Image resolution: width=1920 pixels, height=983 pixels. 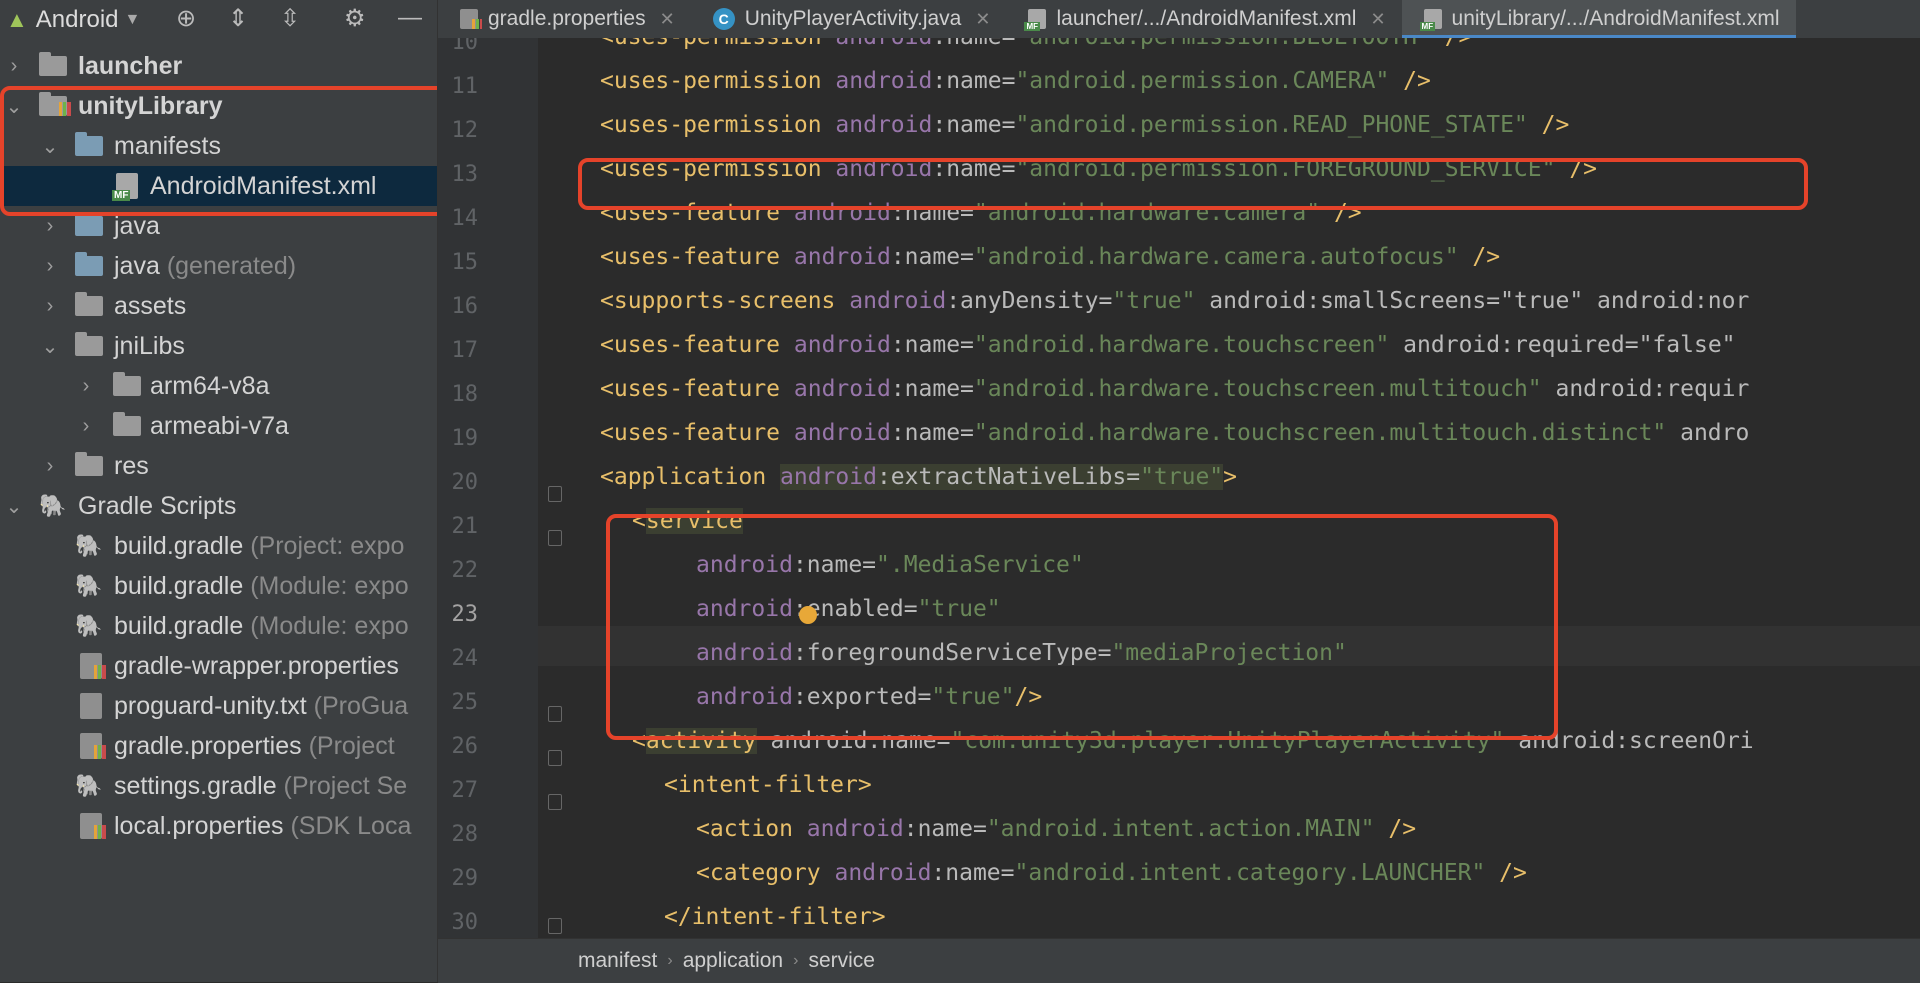 What do you see at coordinates (218, 346) in the screenshot?
I see `tree-item-jnilibs: ⌄ jniLibs` at bounding box center [218, 346].